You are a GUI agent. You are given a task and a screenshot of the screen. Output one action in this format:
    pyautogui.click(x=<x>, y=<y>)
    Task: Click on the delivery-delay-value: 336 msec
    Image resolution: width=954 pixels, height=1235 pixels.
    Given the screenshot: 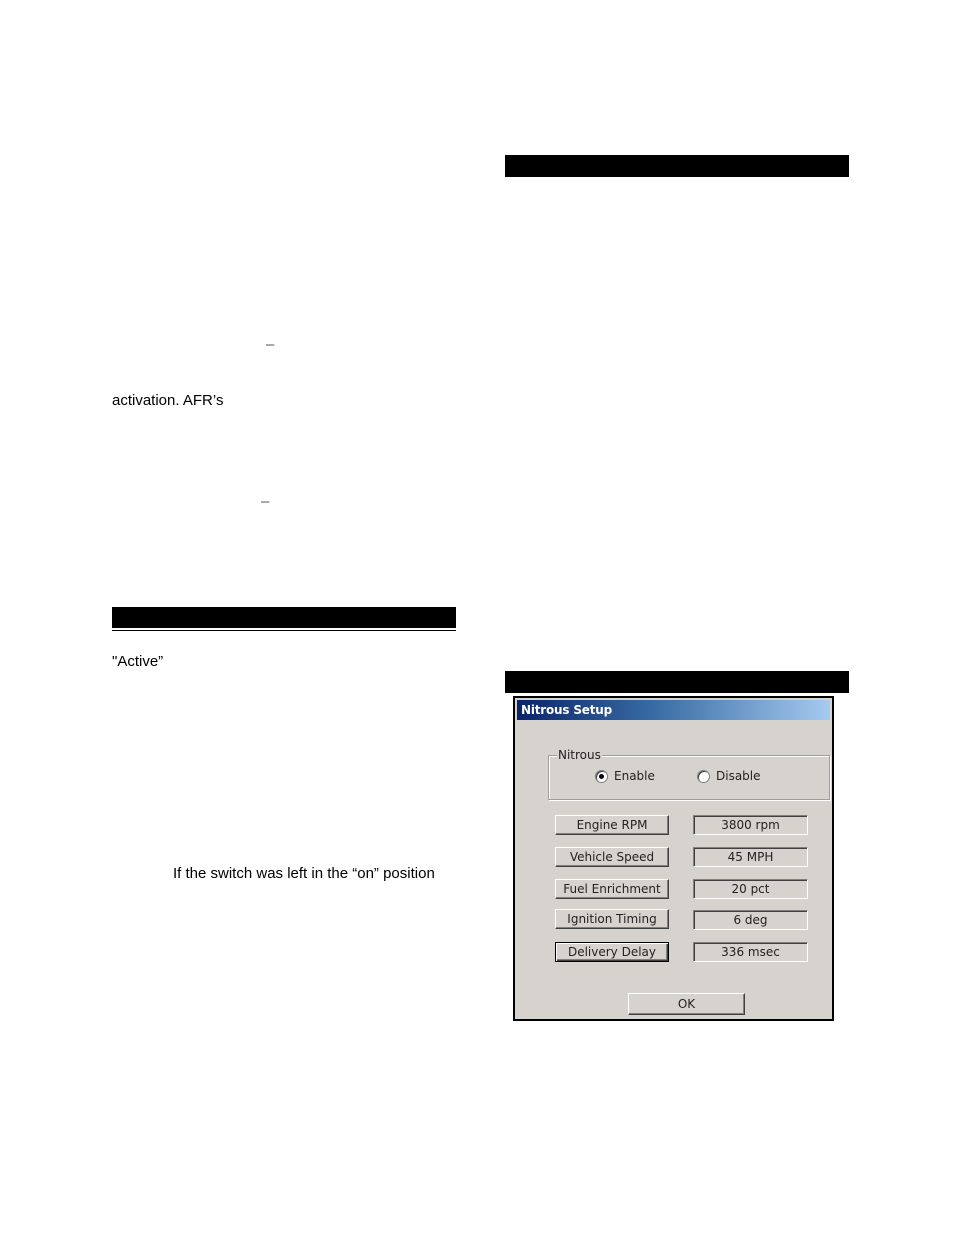 What is the action you would take?
    pyautogui.click(x=750, y=952)
    